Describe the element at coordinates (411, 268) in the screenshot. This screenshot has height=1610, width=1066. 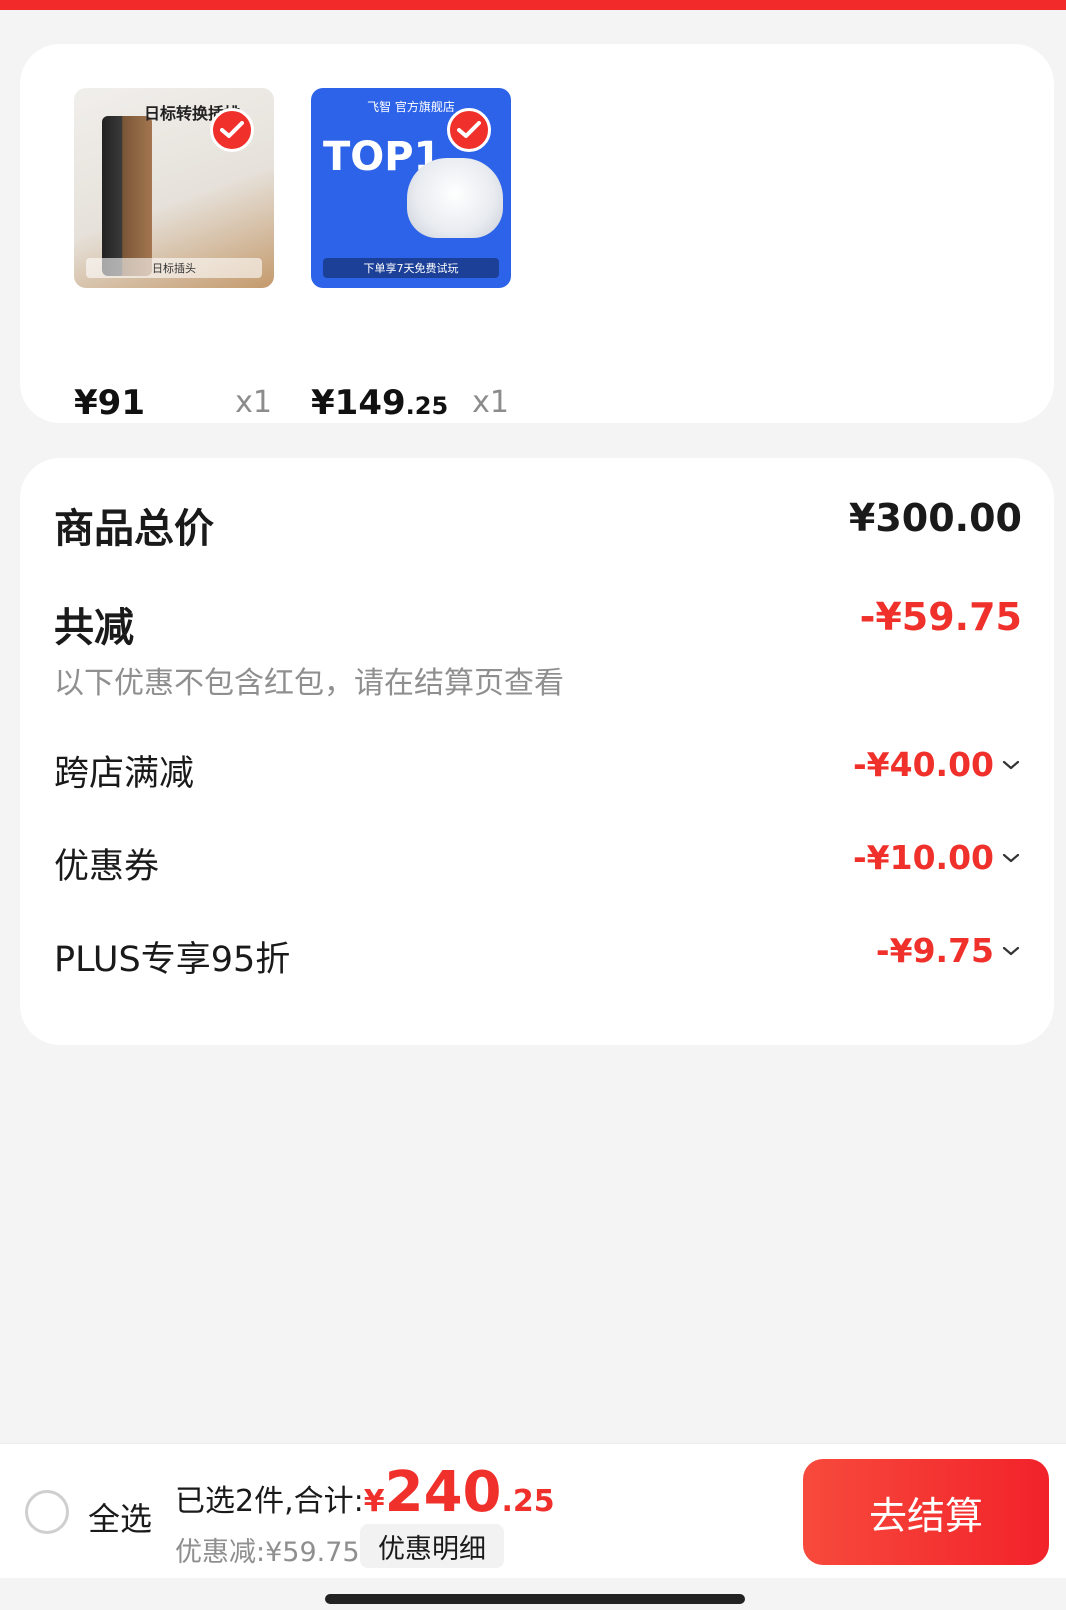
I see `product-image-tag: 下单享7天免费试玩` at that location.